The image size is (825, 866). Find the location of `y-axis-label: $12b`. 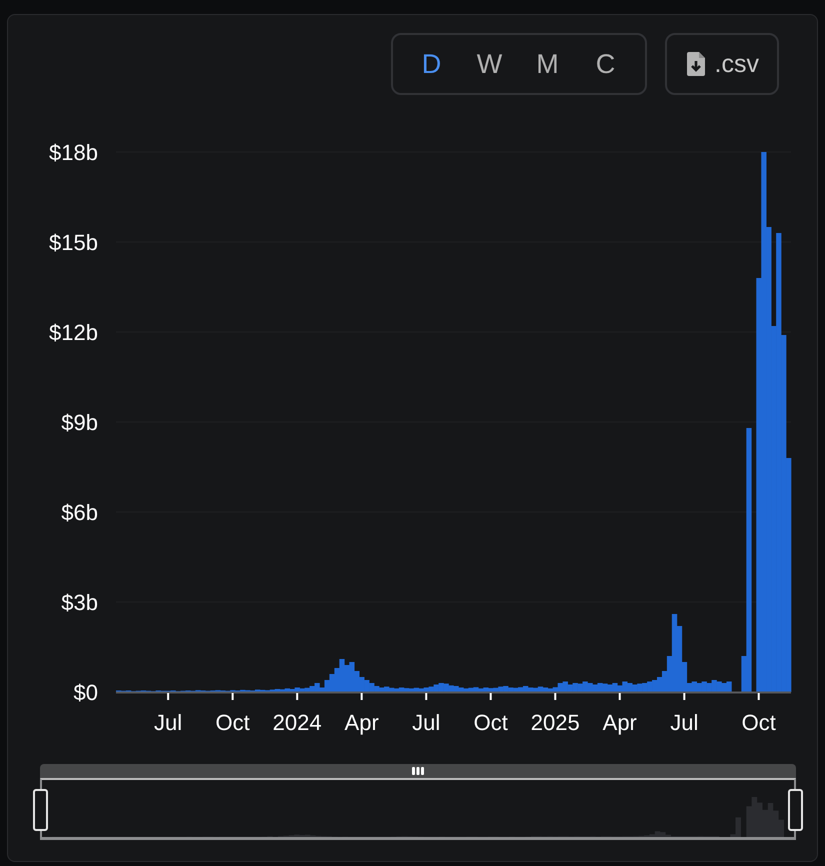

y-axis-label: $12b is located at coordinates (73, 332).